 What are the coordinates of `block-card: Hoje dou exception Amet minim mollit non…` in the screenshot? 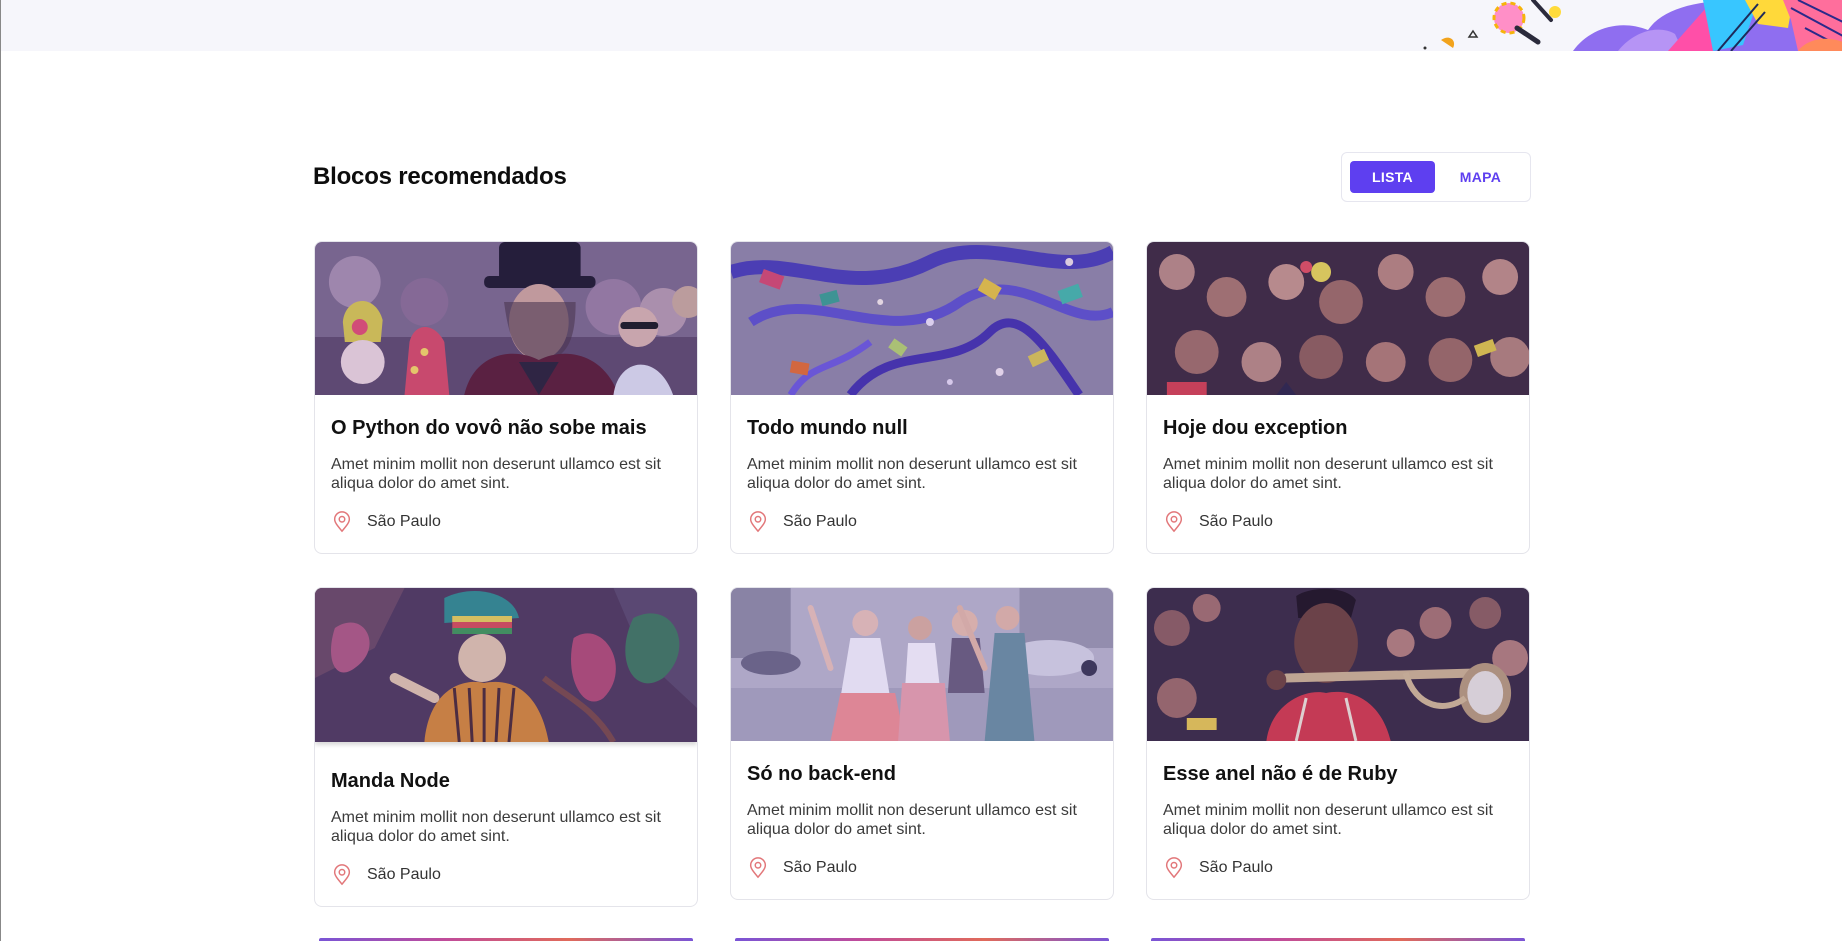 It's located at (1338, 397).